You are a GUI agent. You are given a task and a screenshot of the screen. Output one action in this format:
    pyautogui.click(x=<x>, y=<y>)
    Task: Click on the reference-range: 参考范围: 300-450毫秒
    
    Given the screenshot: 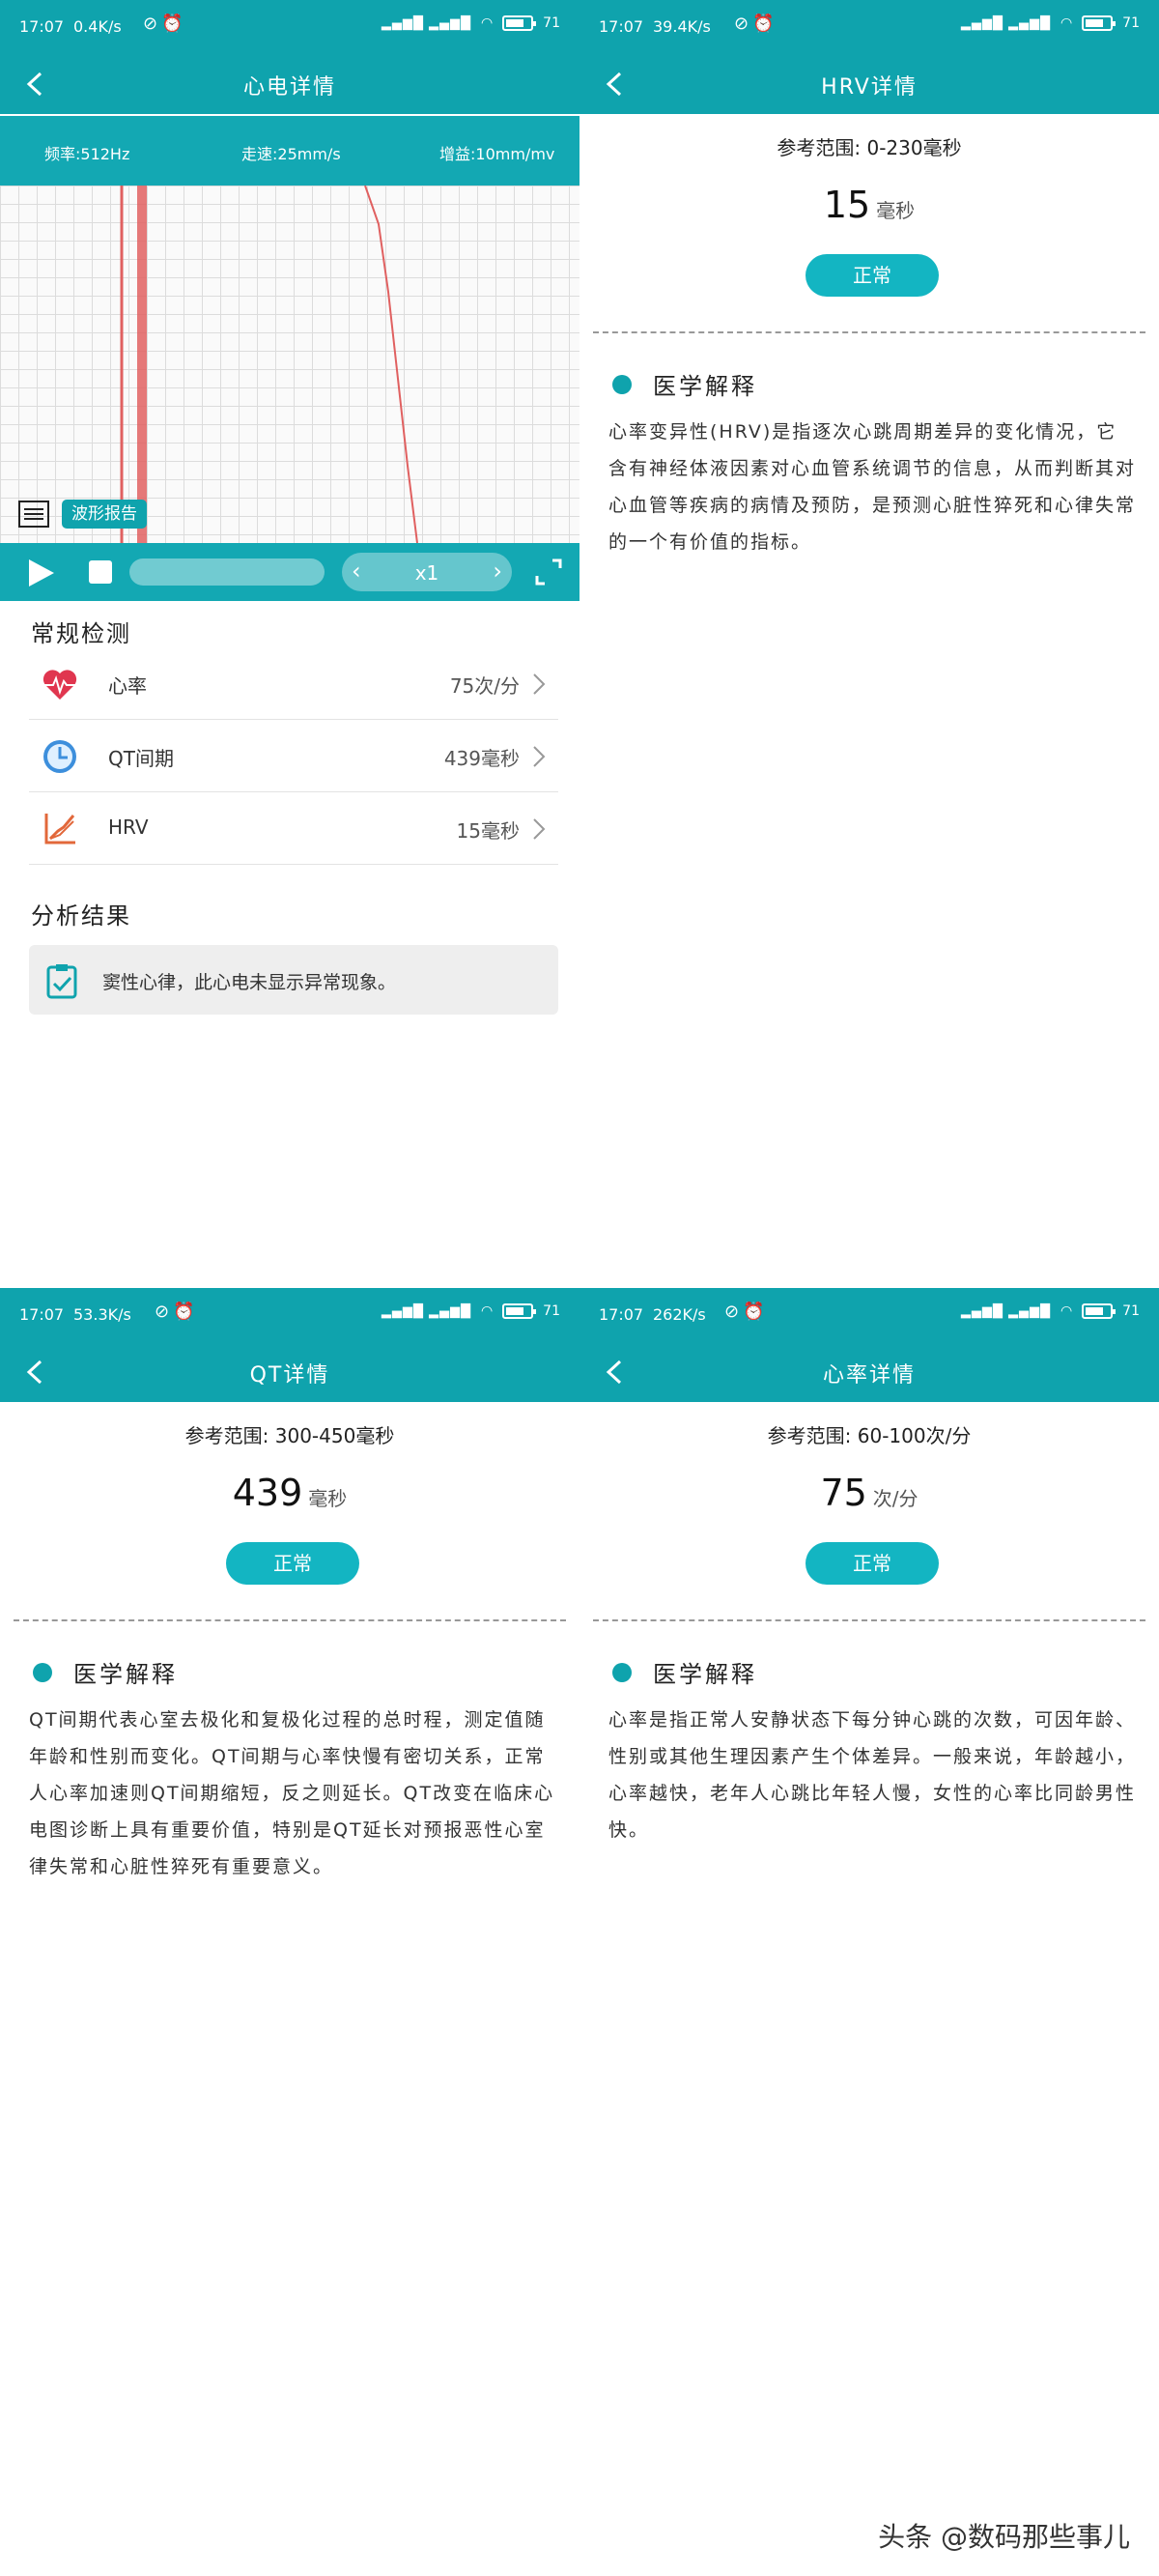 What is the action you would take?
    pyautogui.click(x=289, y=1436)
    